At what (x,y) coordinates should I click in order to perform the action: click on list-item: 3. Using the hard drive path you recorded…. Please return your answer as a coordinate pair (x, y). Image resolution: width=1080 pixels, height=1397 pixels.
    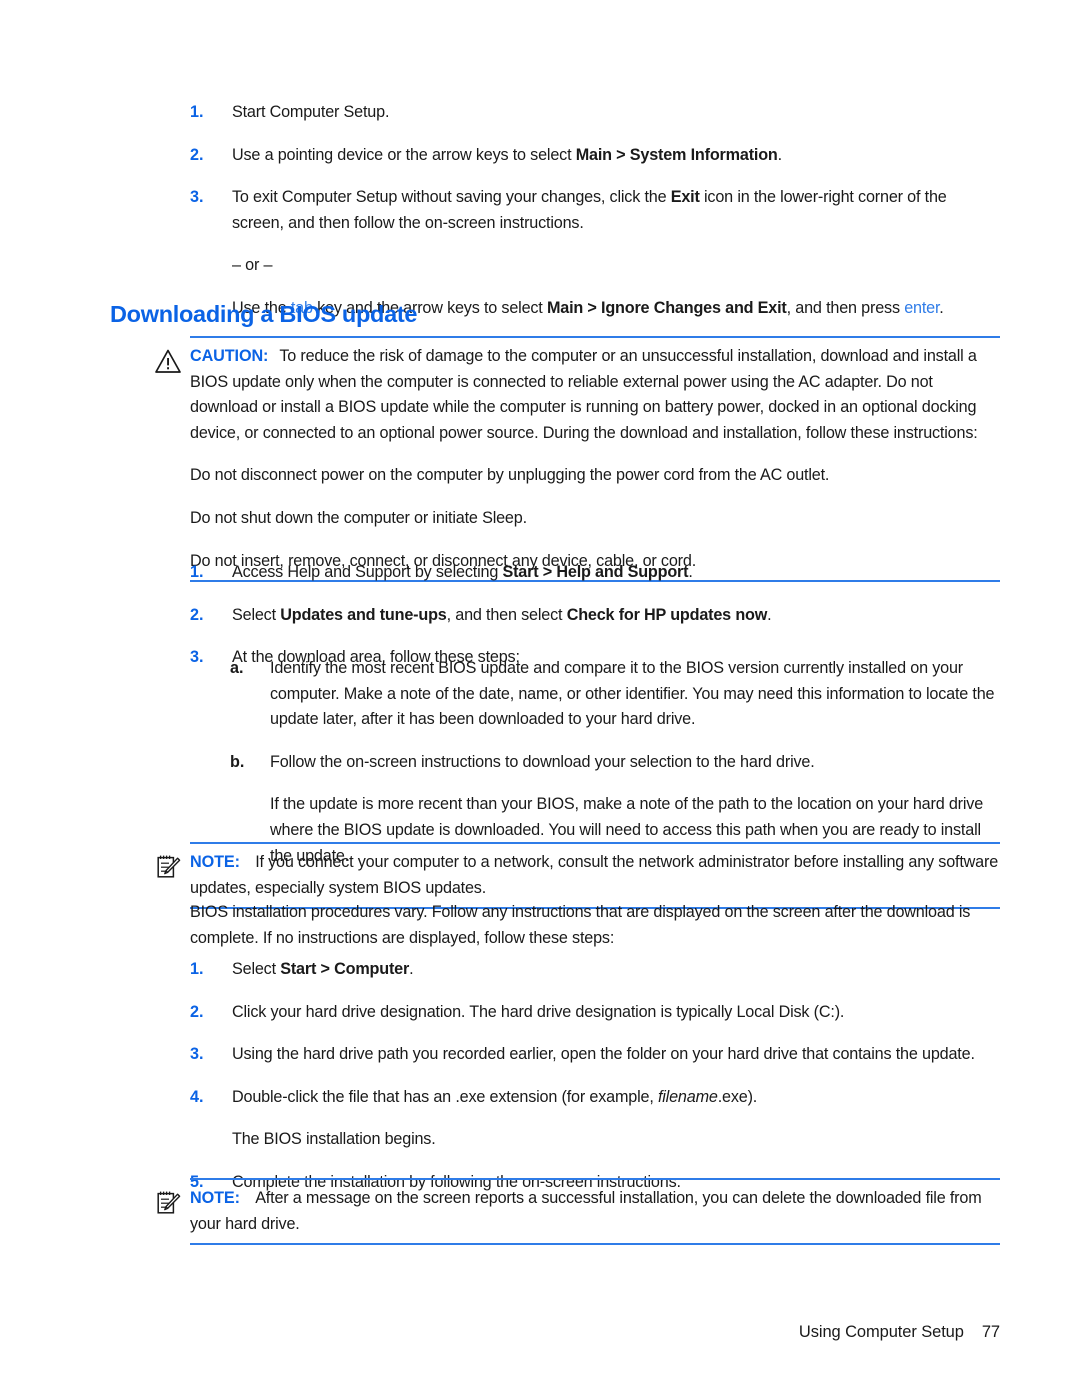
    Looking at the image, I should click on (595, 1055).